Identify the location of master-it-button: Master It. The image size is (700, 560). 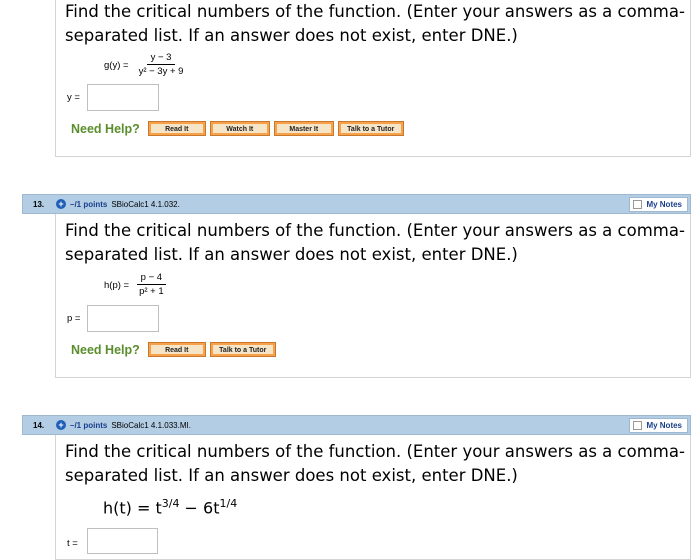
(303, 128).